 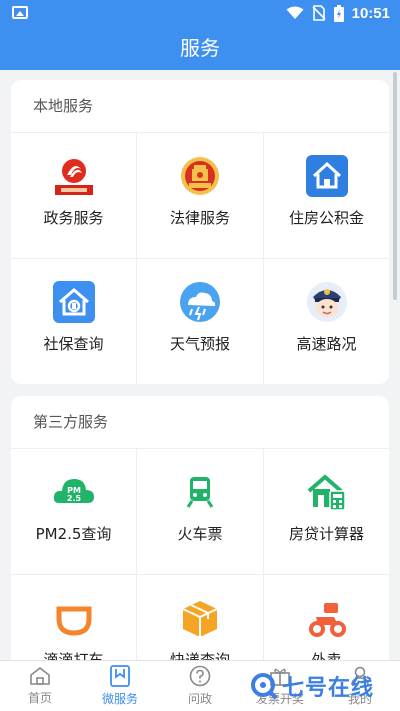 What do you see at coordinates (200, 13) in the screenshot?
I see `status-bar: 10:51` at bounding box center [200, 13].